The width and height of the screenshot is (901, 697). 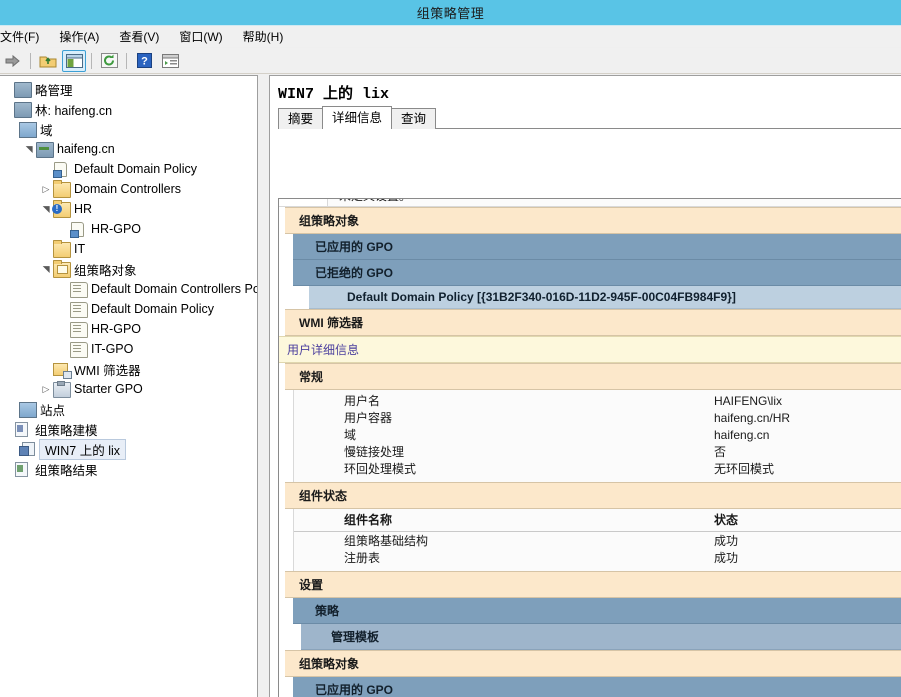 What do you see at coordinates (24, 36) in the screenshot?
I see `menu-file: 文件(F)` at bounding box center [24, 36].